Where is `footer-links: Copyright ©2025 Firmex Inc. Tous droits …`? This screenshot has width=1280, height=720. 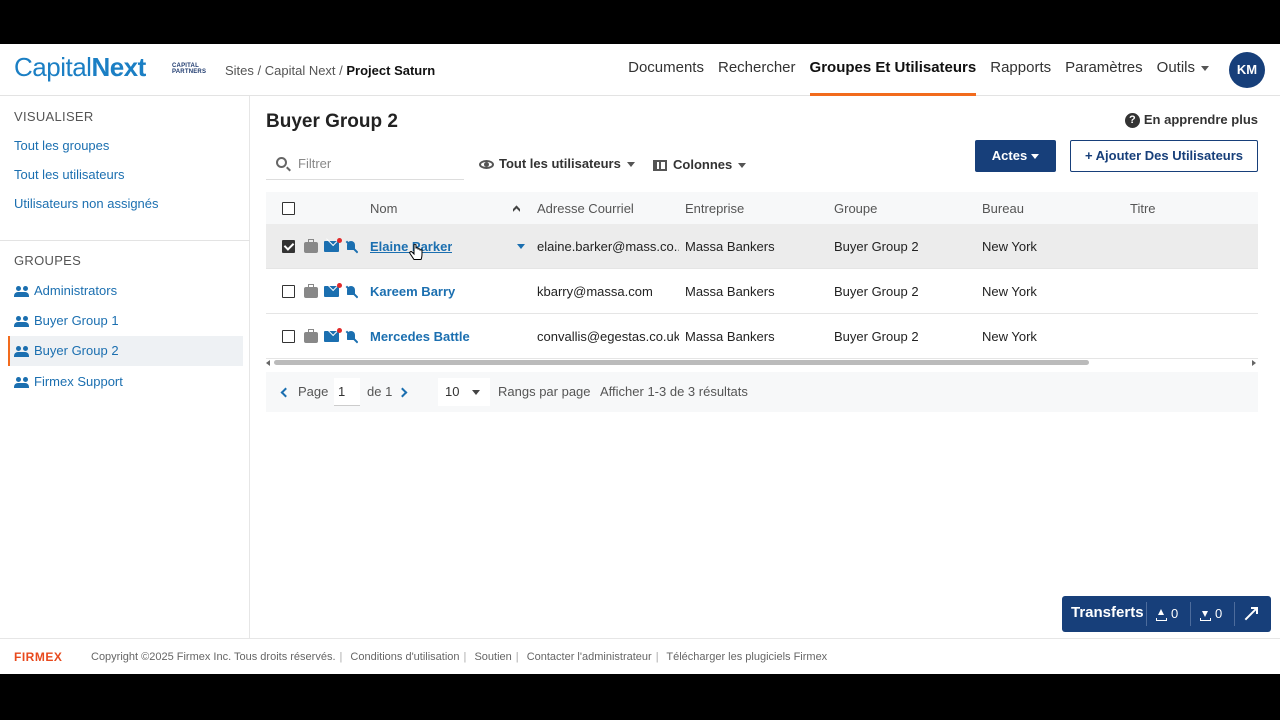
footer-links: Copyright ©2025 Firmex Inc. Tous droits … is located at coordinates (461, 657).